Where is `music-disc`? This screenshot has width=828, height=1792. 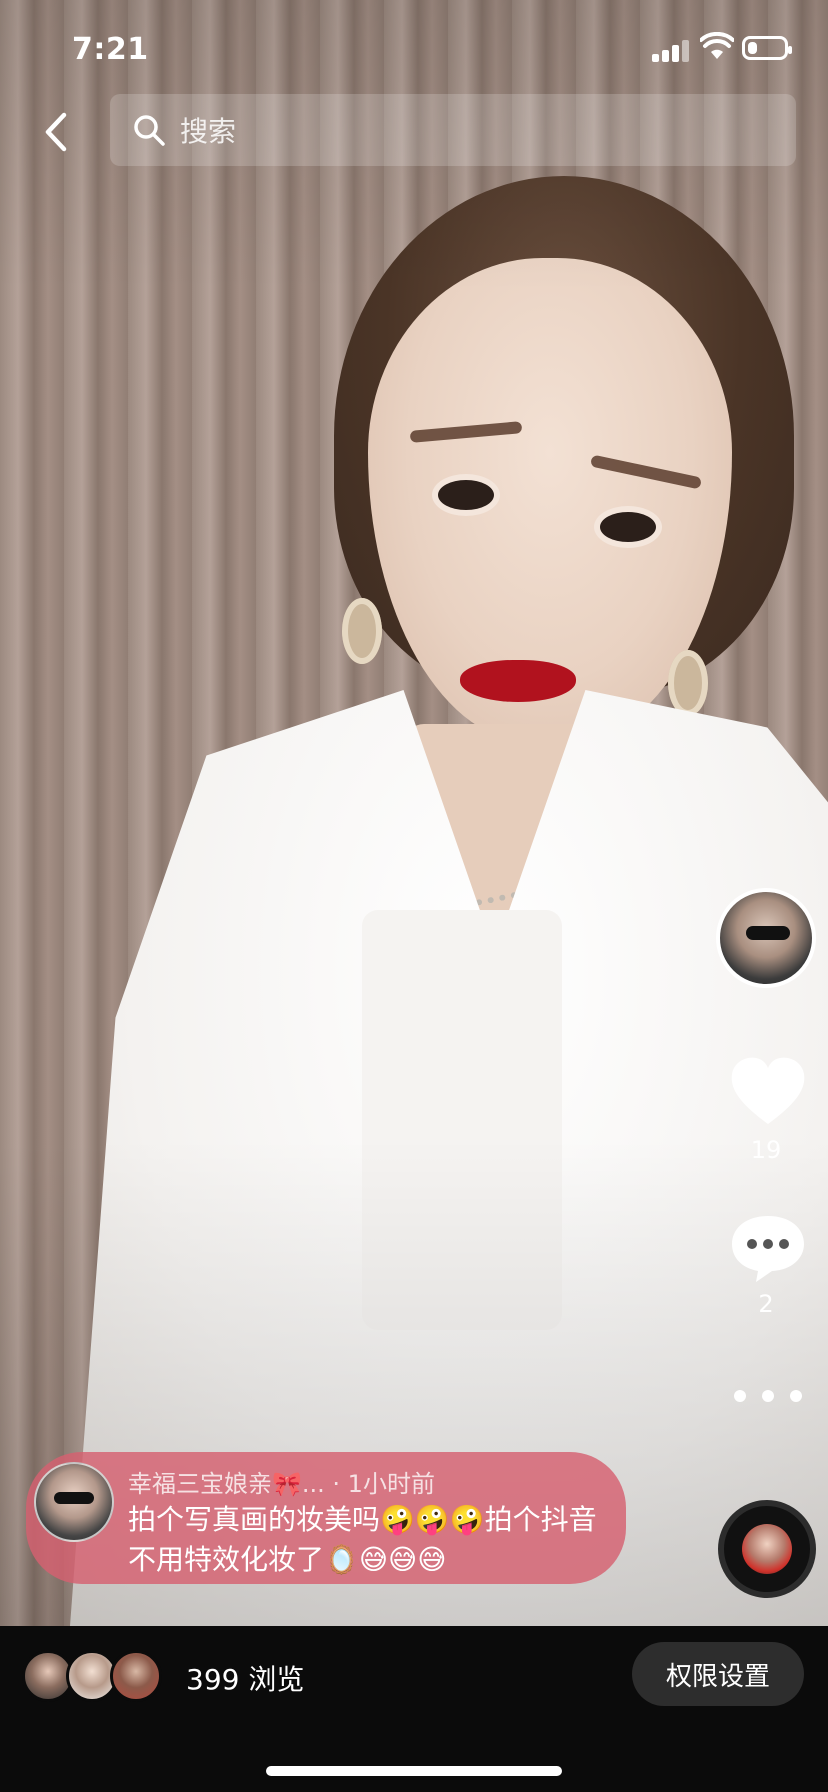 music-disc is located at coordinates (767, 1549).